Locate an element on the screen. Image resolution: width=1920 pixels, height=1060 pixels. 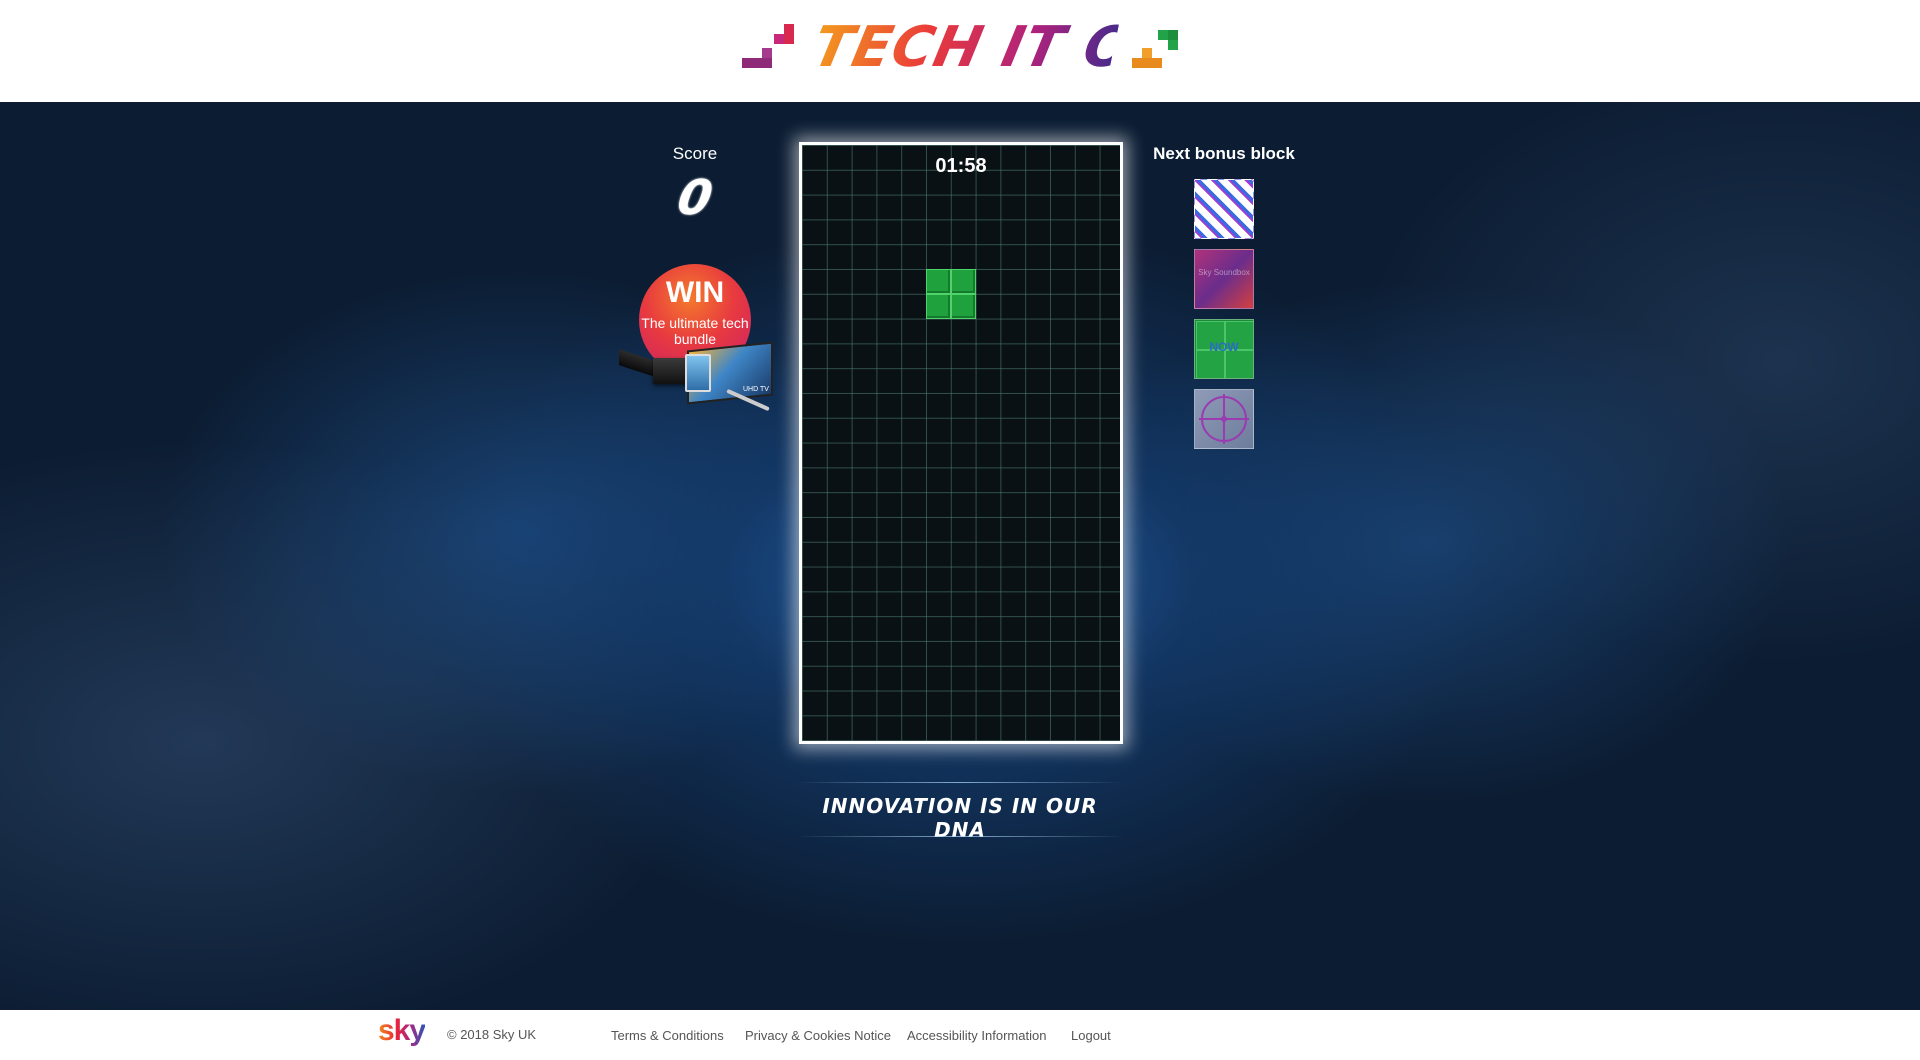
tech-it-out-logo: TECH IT OUT is located at coordinates (983, 47).